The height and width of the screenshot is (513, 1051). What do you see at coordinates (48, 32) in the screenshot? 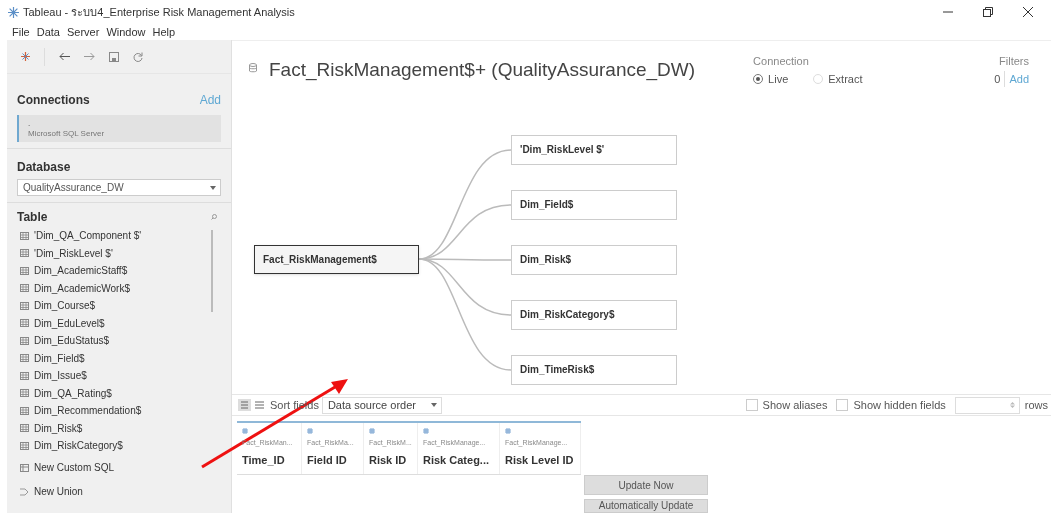
I see `menu-item: Data` at bounding box center [48, 32].